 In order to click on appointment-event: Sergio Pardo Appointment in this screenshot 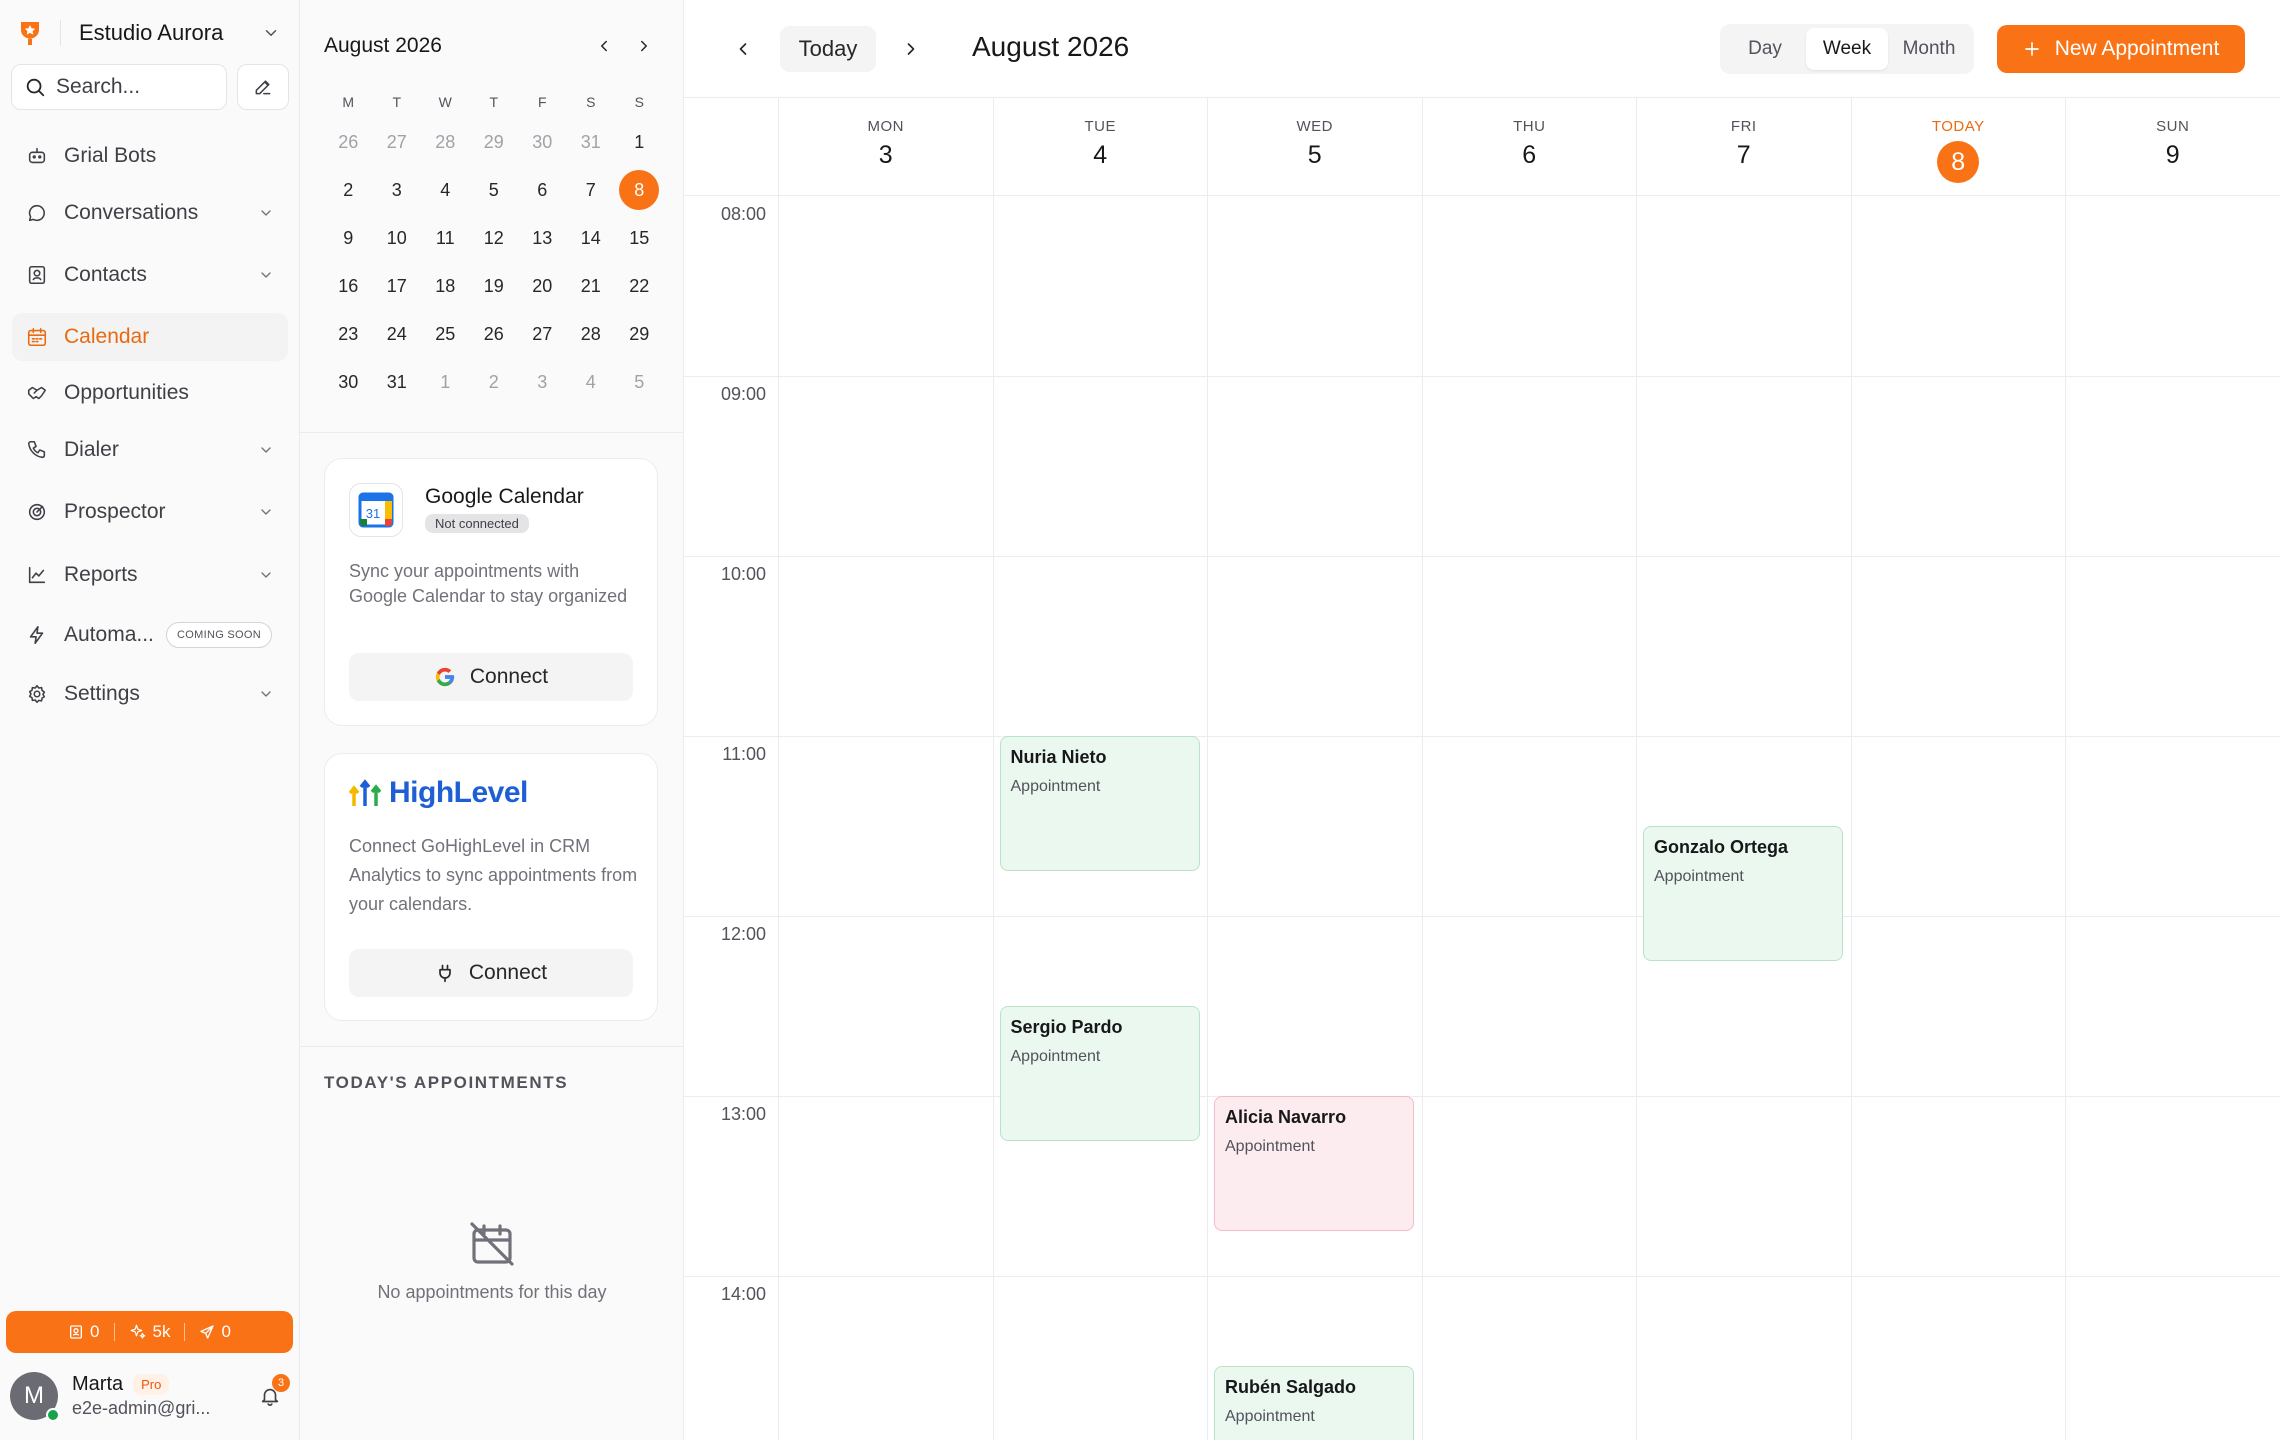, I will do `click(1099, 1073)`.